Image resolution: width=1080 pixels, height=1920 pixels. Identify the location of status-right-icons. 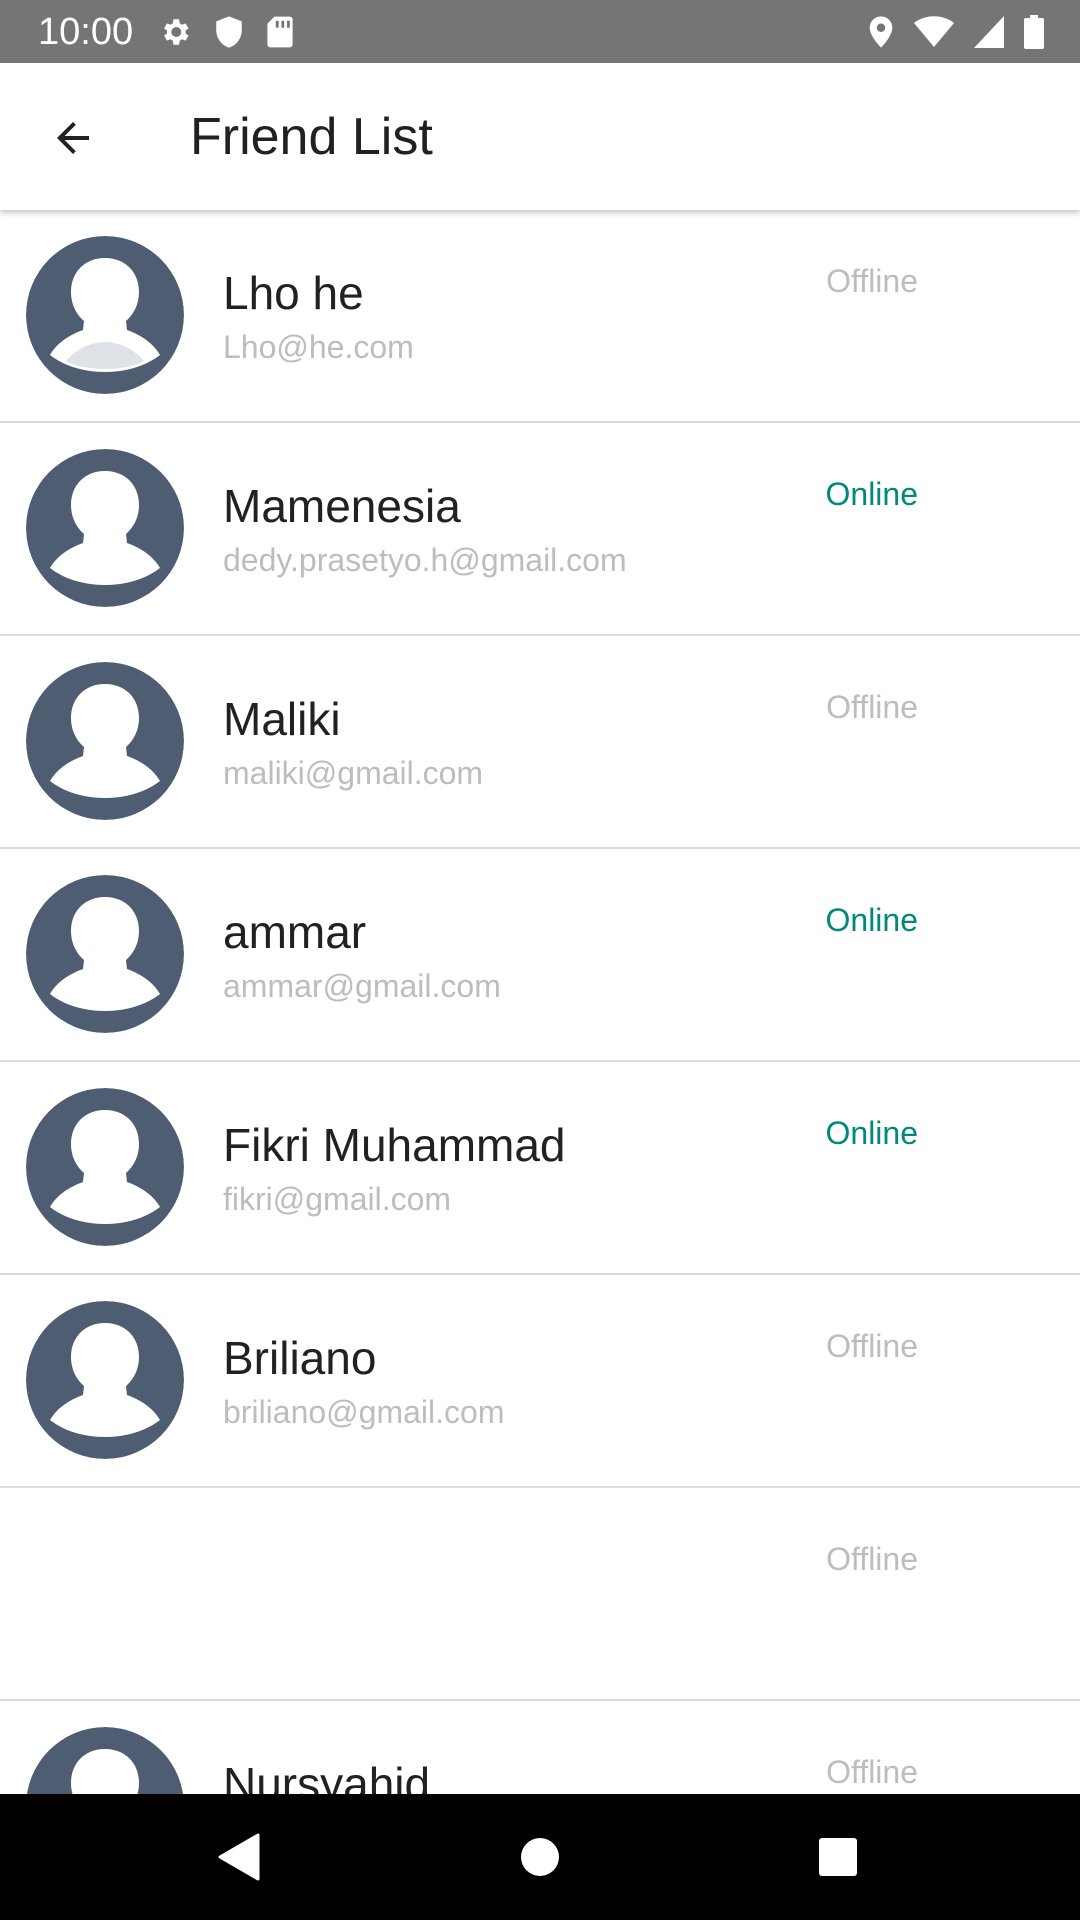
(956, 32).